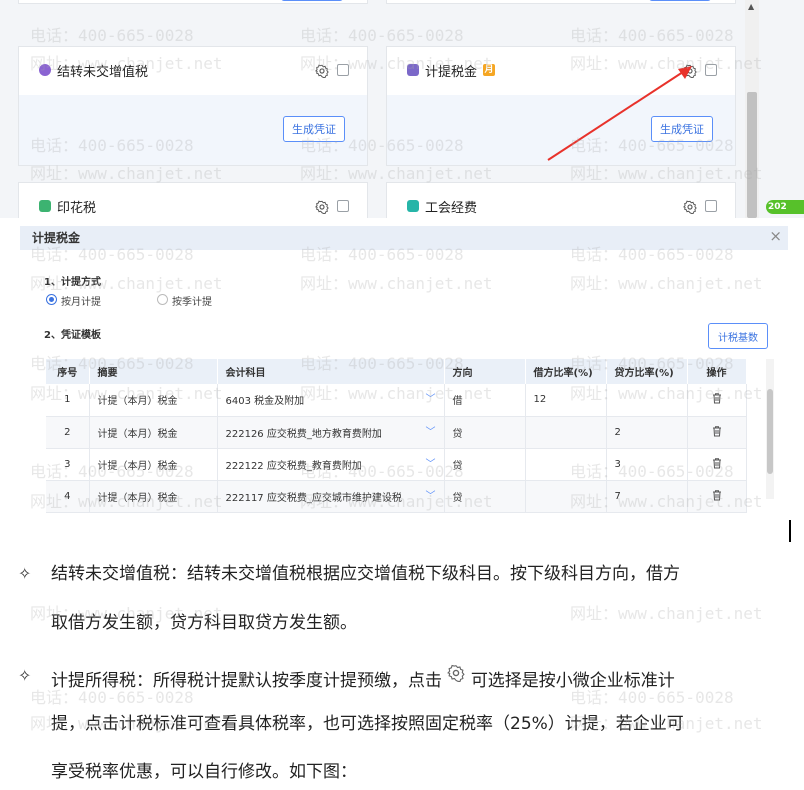 The image size is (804, 790). I want to click on card-union-fee: 工会经费, so click(561, 200).